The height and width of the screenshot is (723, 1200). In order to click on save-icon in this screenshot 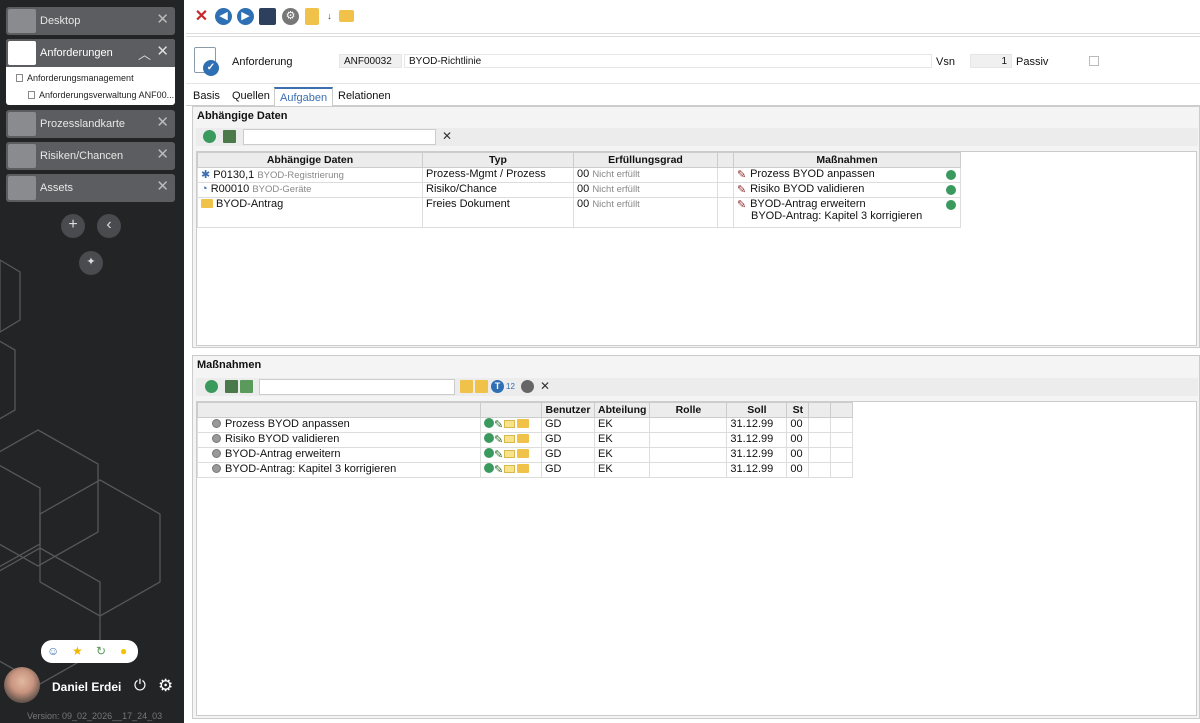, I will do `click(267, 16)`.